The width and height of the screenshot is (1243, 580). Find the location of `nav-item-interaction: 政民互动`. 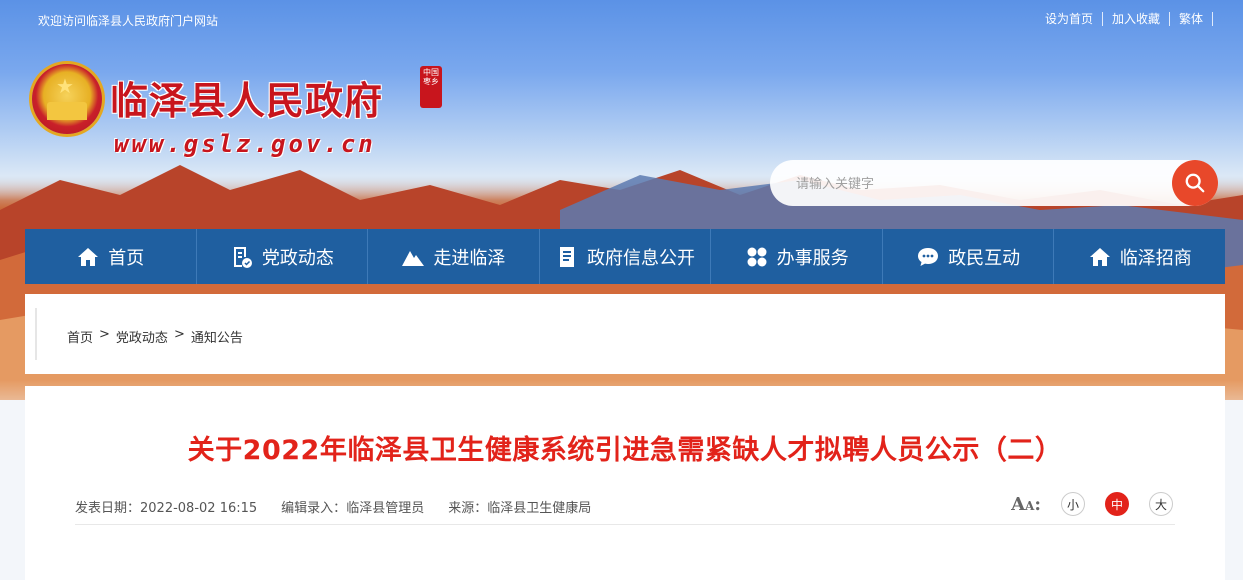

nav-item-interaction: 政民互动 is located at coordinates (969, 256).